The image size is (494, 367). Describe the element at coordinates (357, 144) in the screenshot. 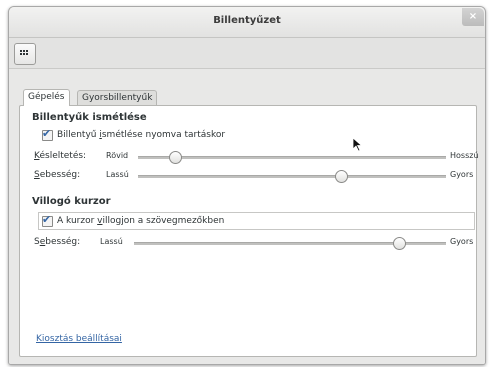

I see `mouse-pointer-icon` at that location.